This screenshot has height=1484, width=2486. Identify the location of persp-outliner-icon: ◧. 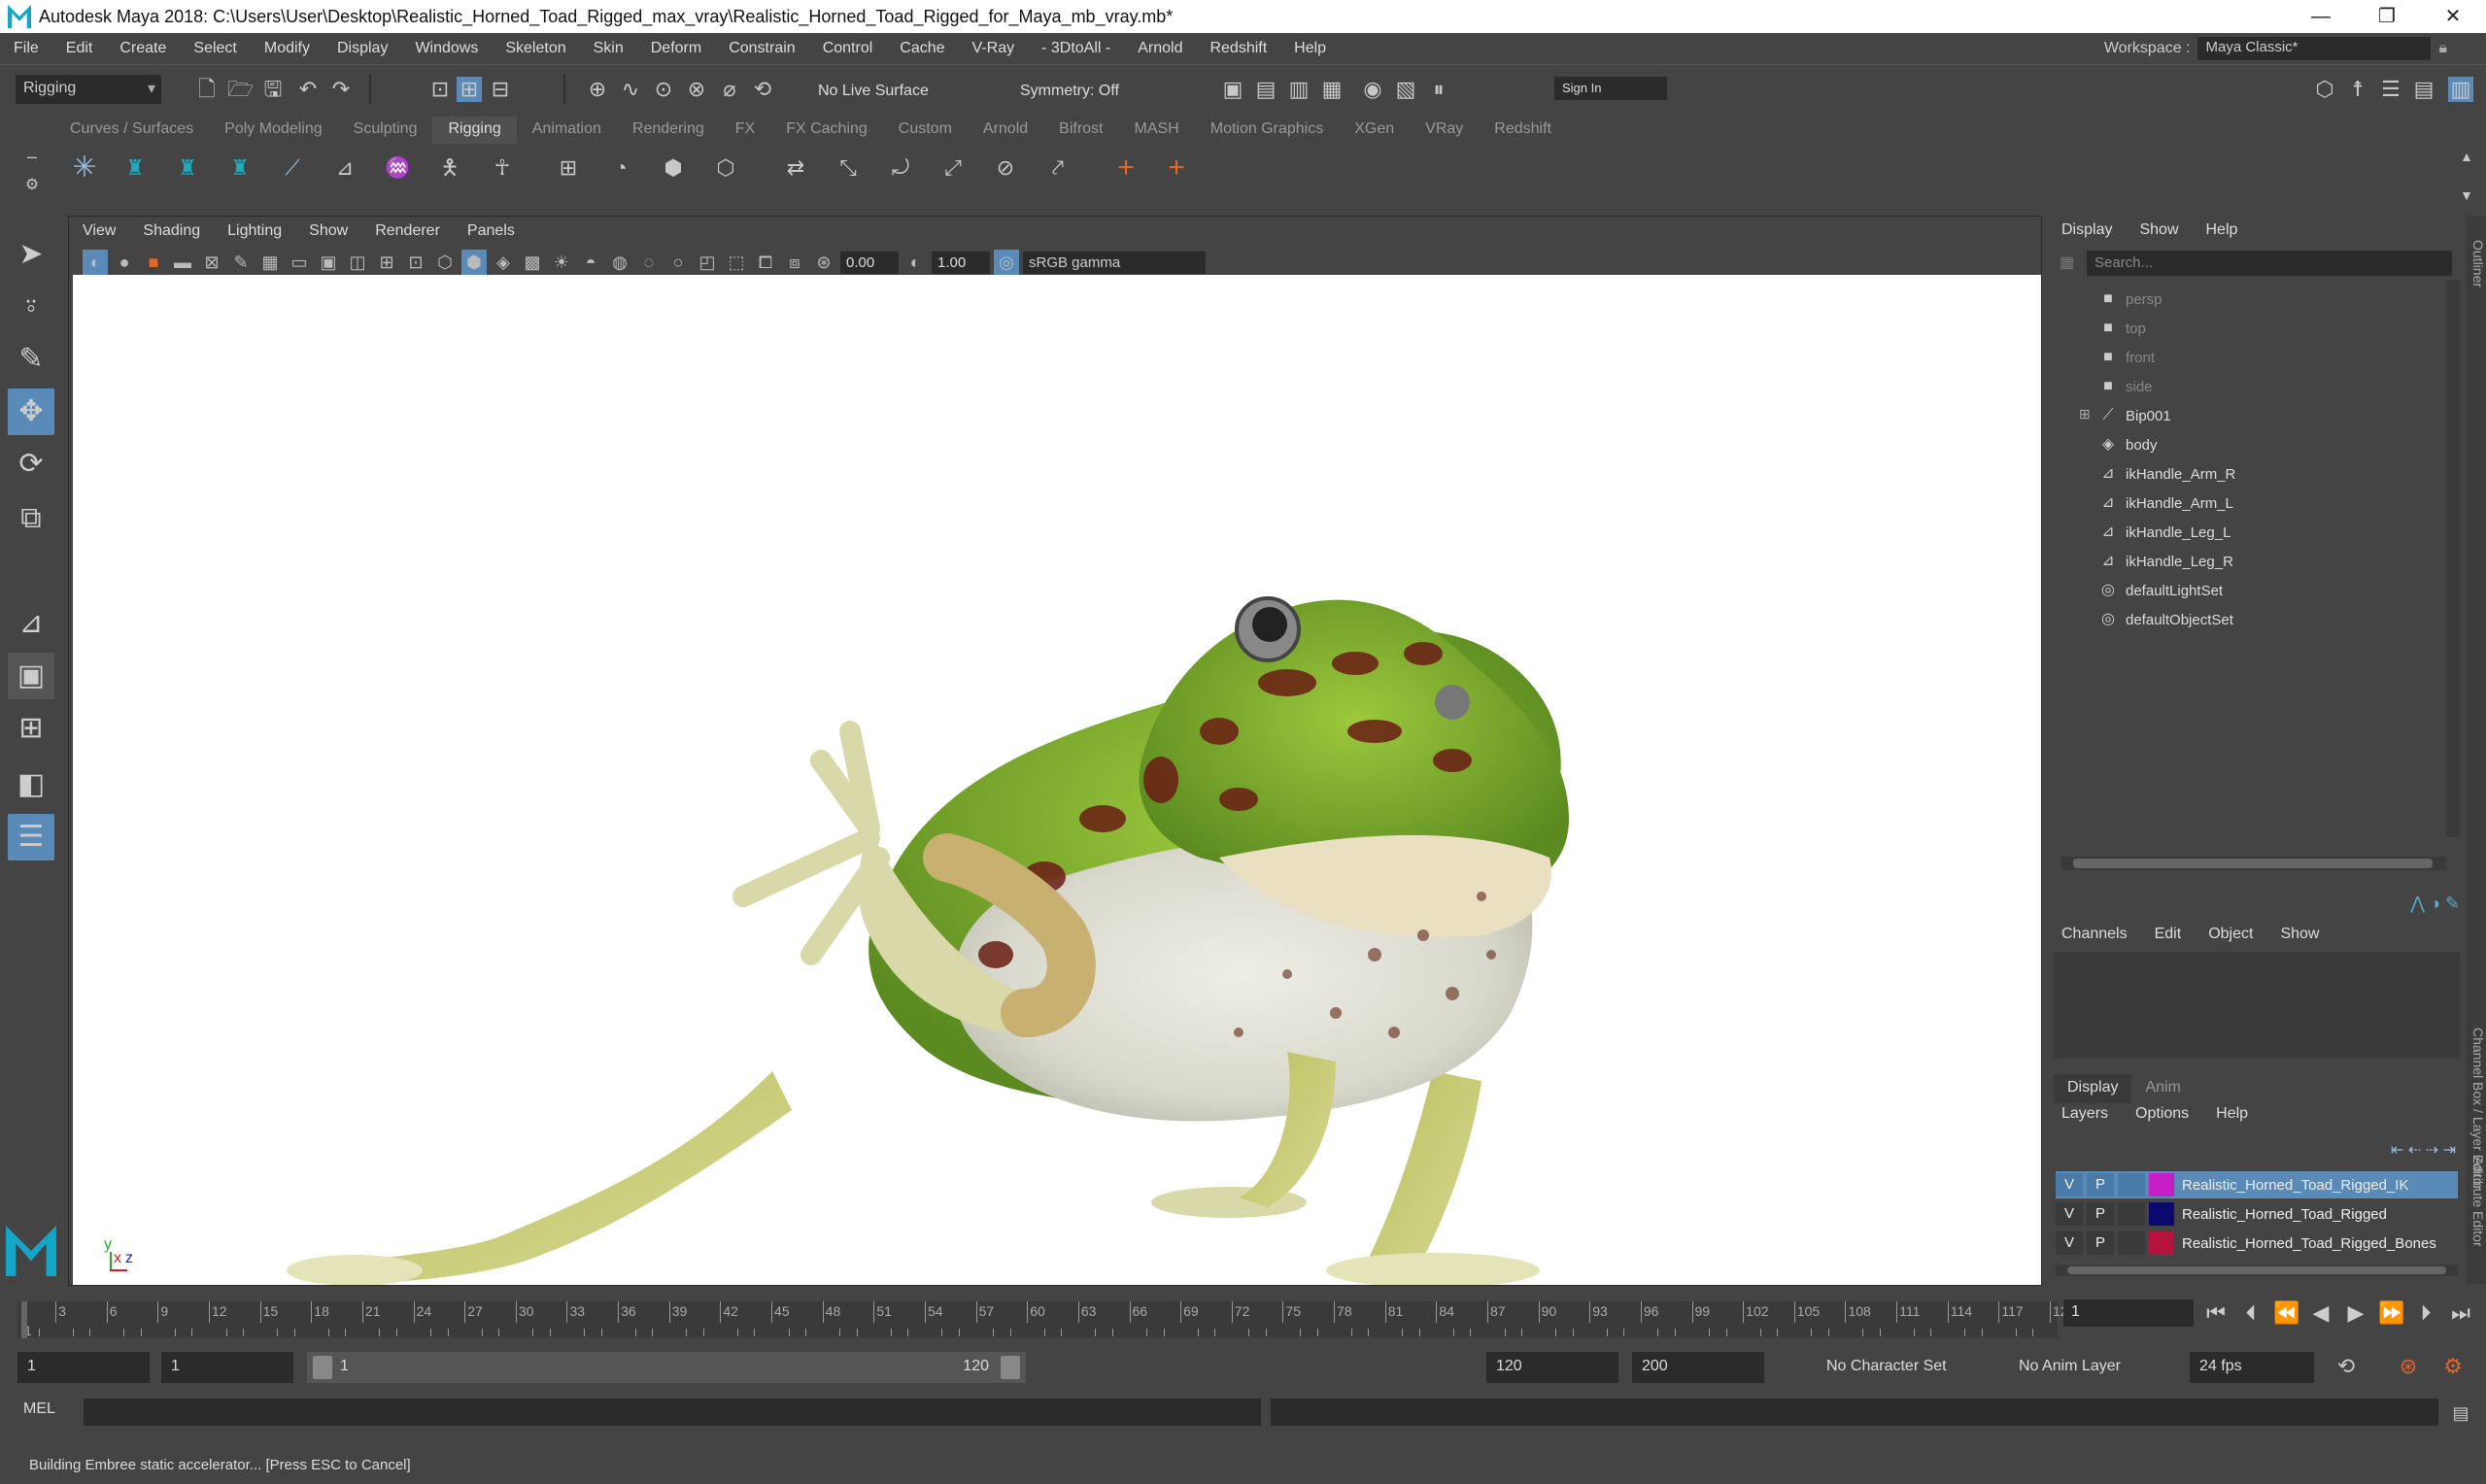
(31, 784).